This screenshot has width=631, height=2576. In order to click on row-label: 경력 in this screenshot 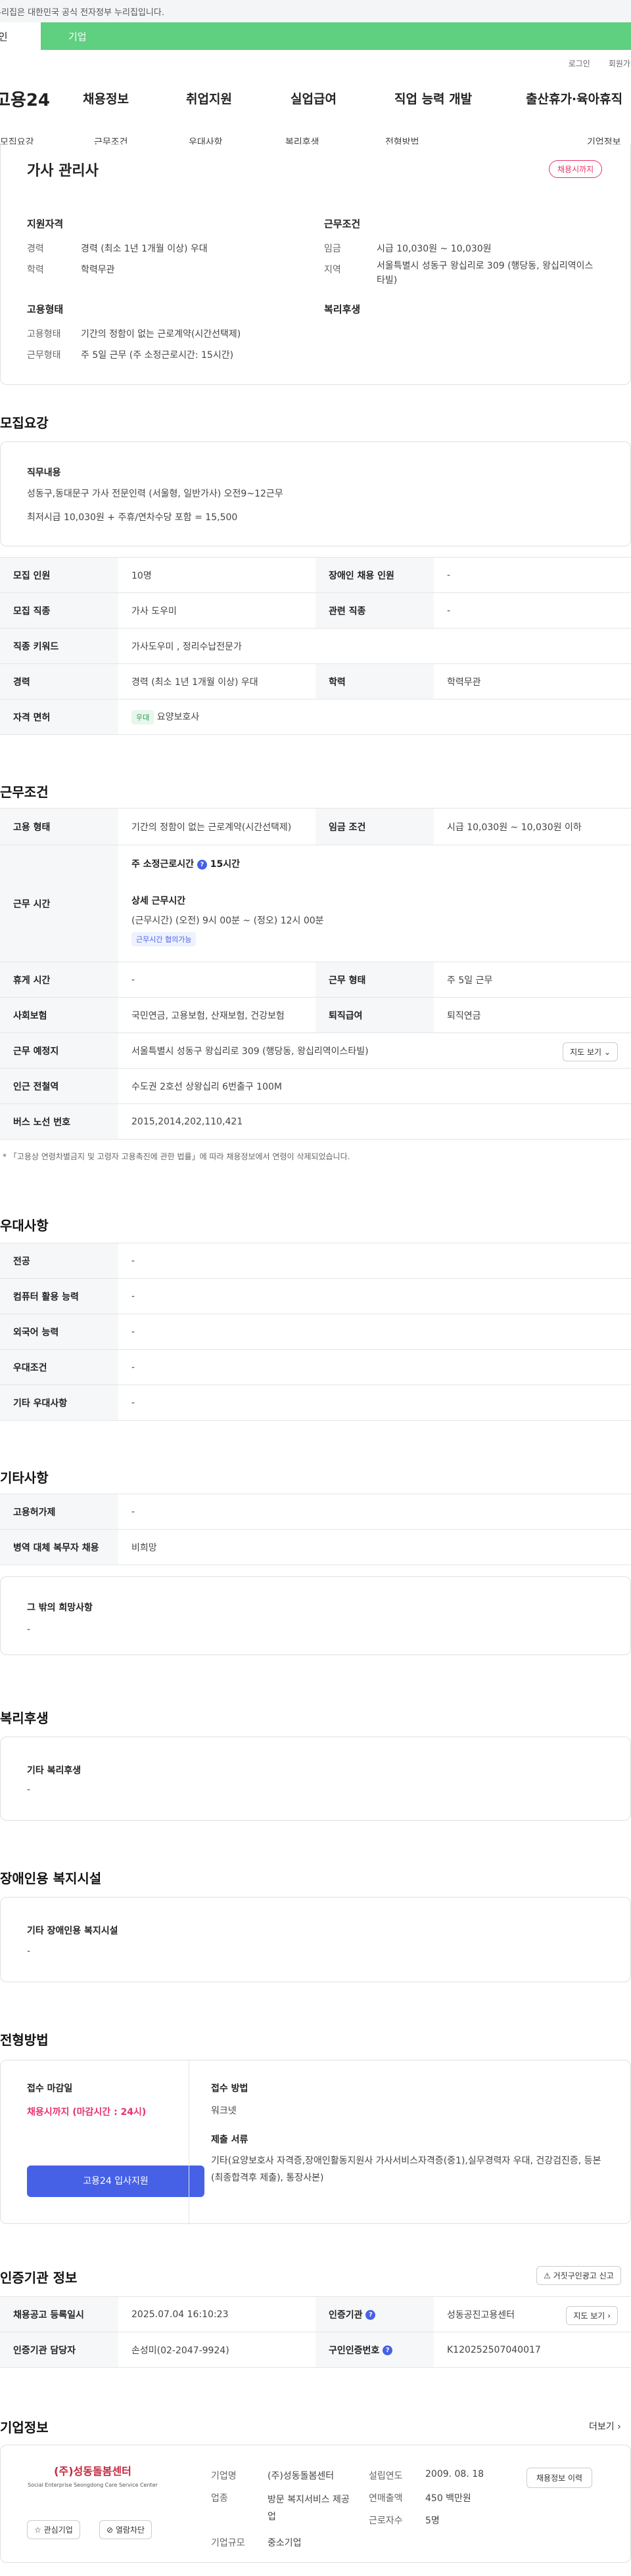, I will do `click(59, 682)`.